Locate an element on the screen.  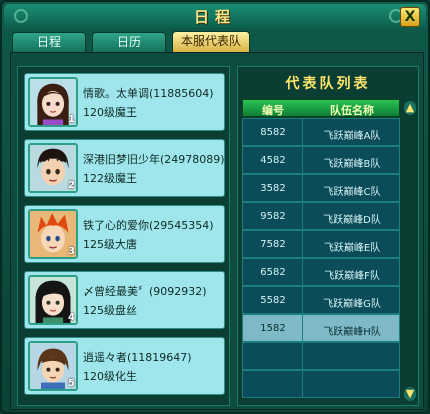
rank-number: 1 is located at coordinates (71, 119).